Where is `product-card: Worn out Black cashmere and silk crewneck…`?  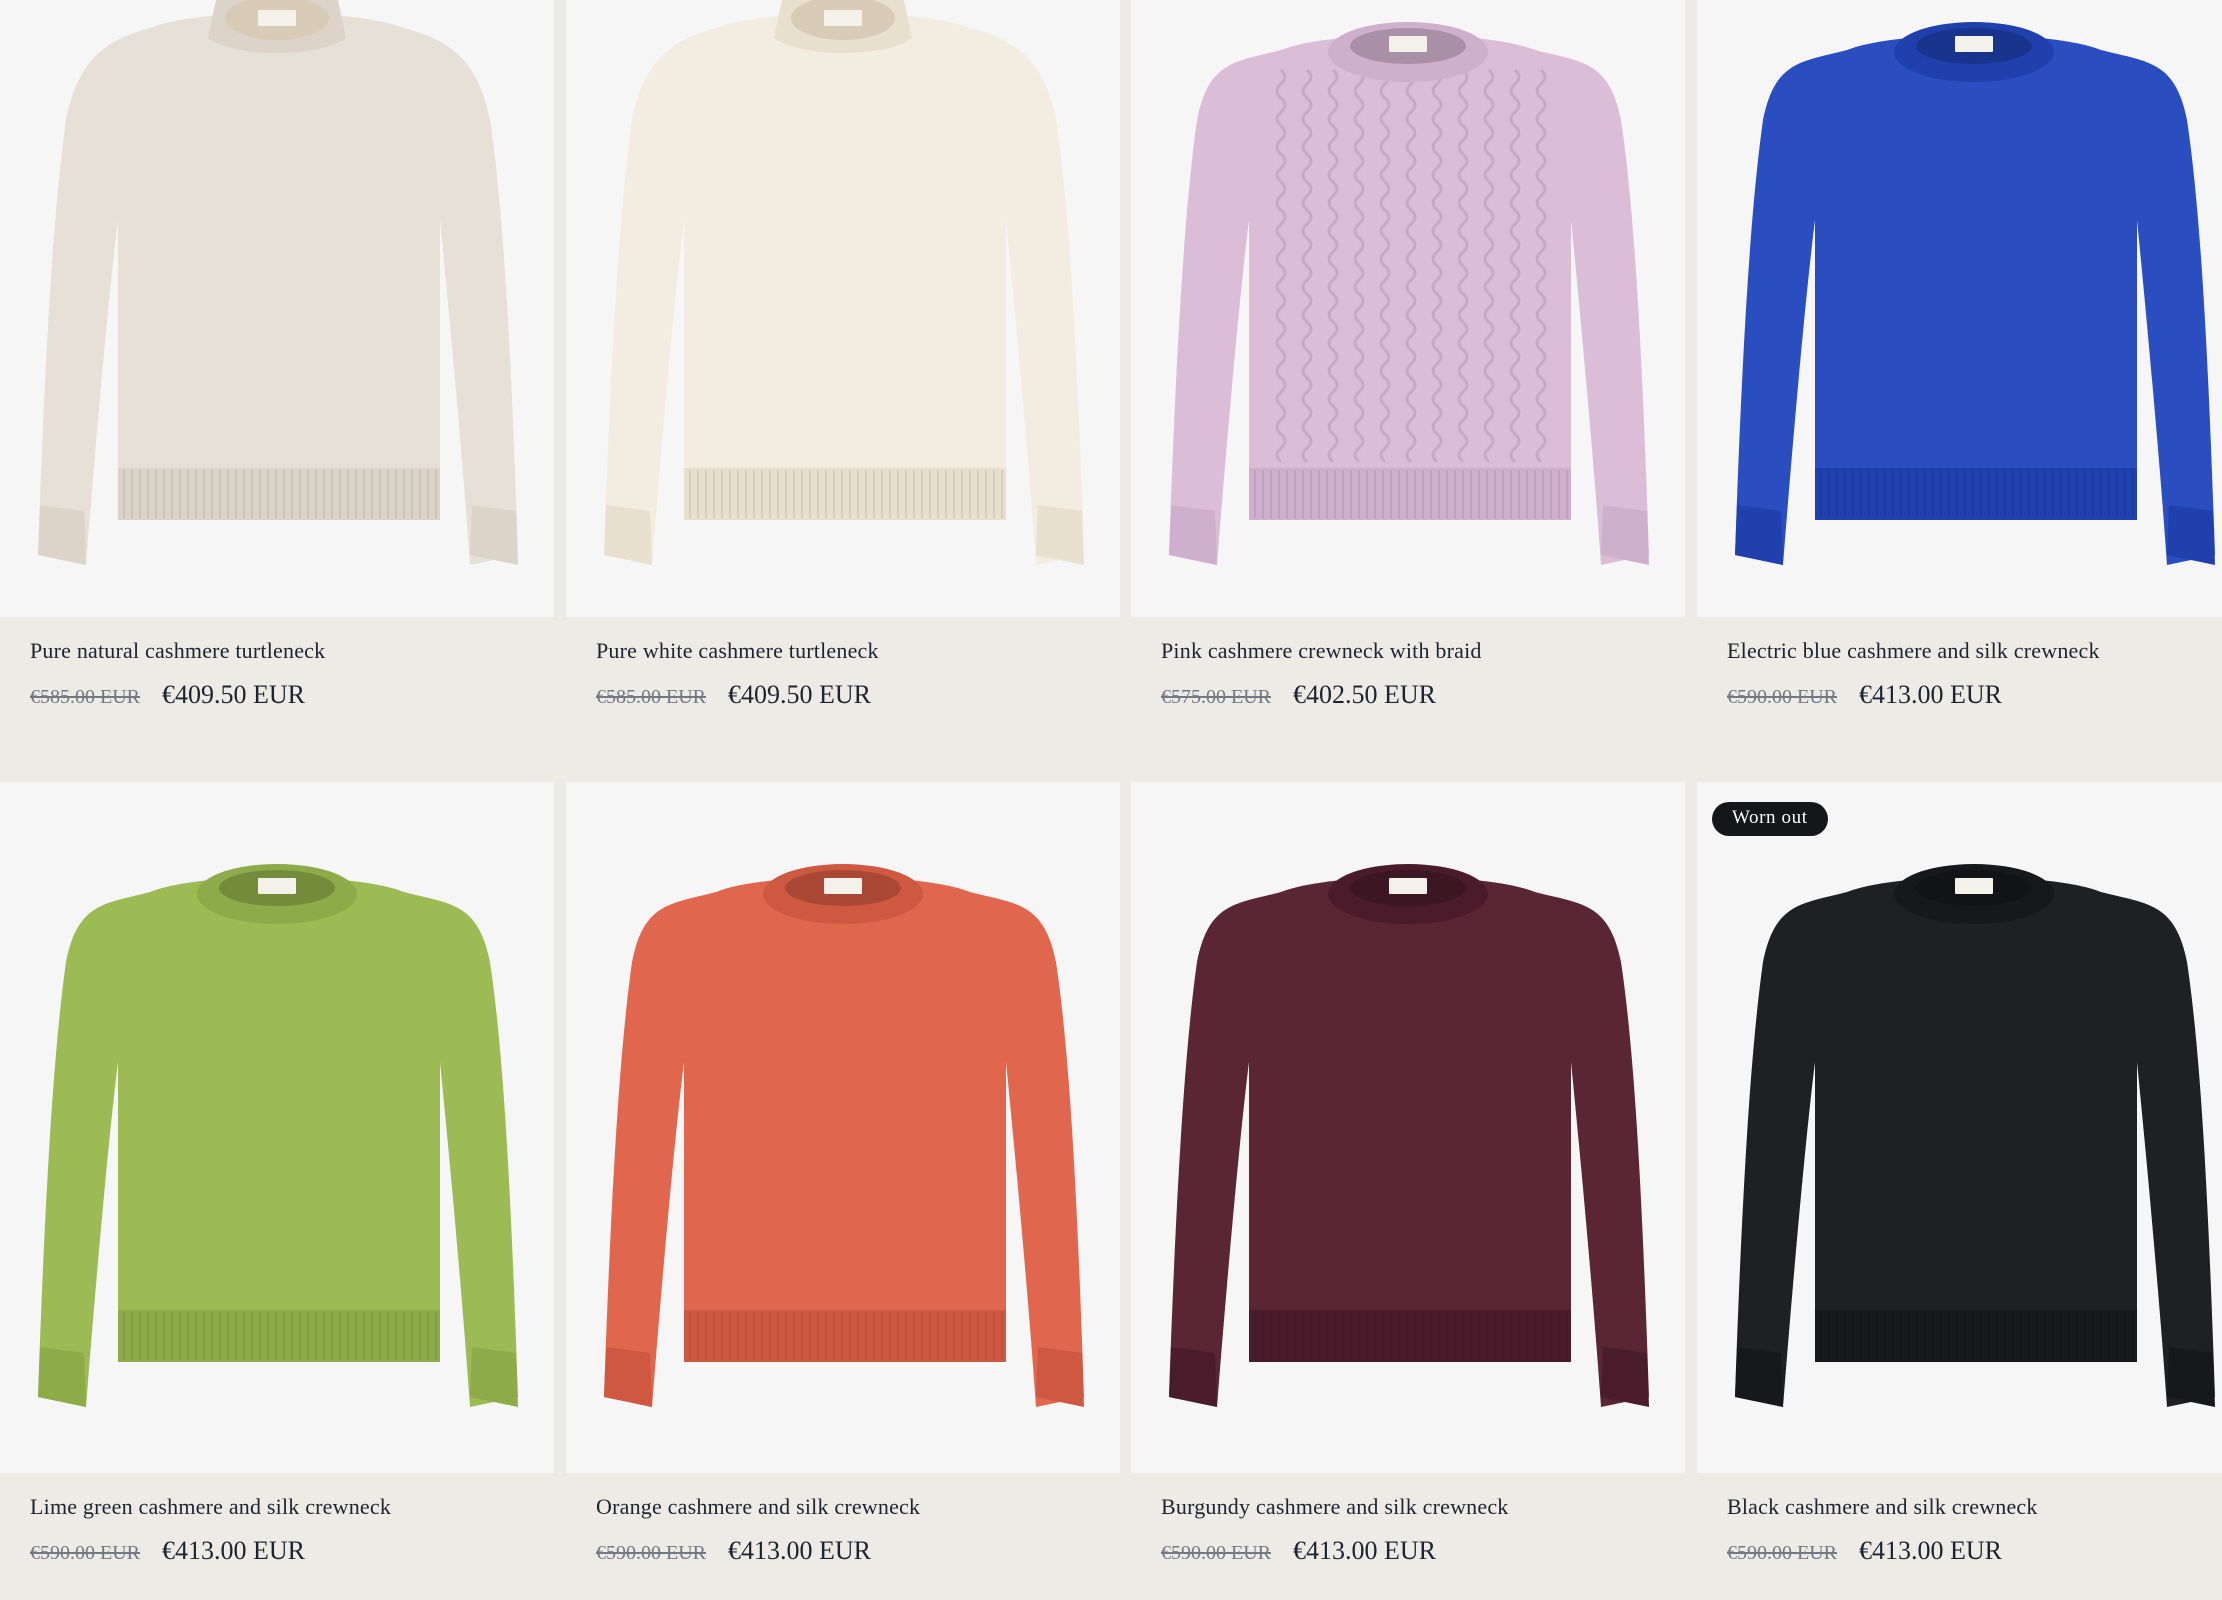 product-card: Worn out Black cashmere and silk crewneck… is located at coordinates (1959, 1191).